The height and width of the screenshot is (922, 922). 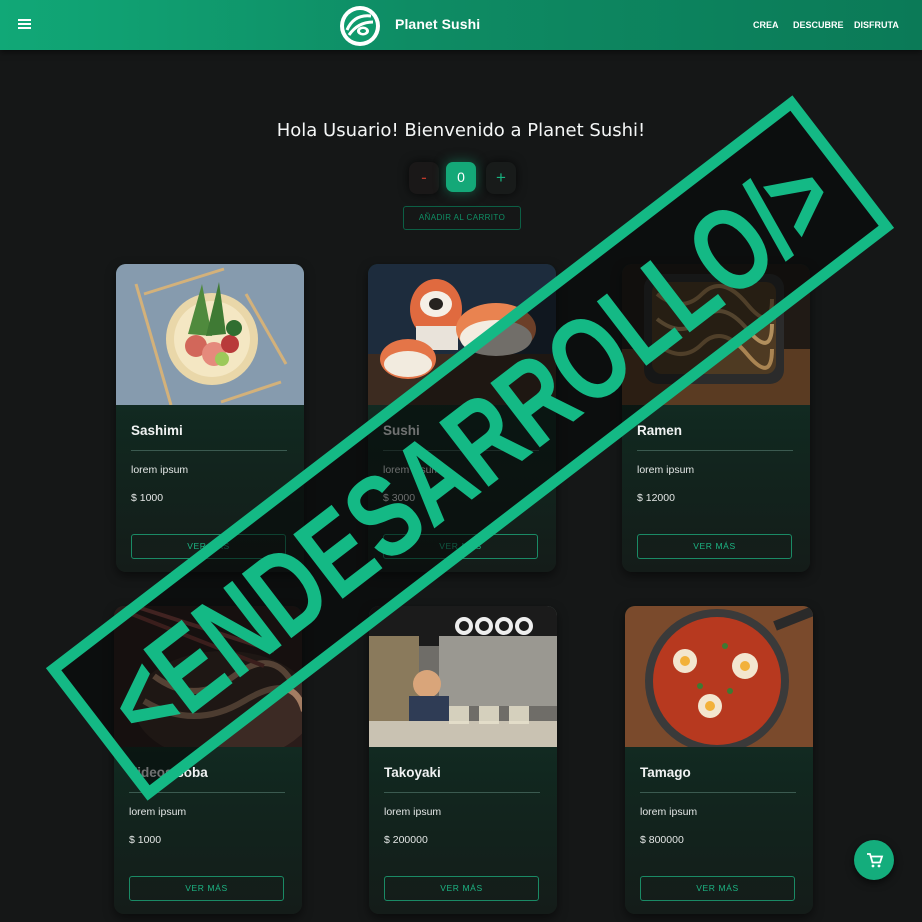 What do you see at coordinates (462, 218) in the screenshot?
I see `add-to-cart-button: AÑADIR AL CARRITO` at bounding box center [462, 218].